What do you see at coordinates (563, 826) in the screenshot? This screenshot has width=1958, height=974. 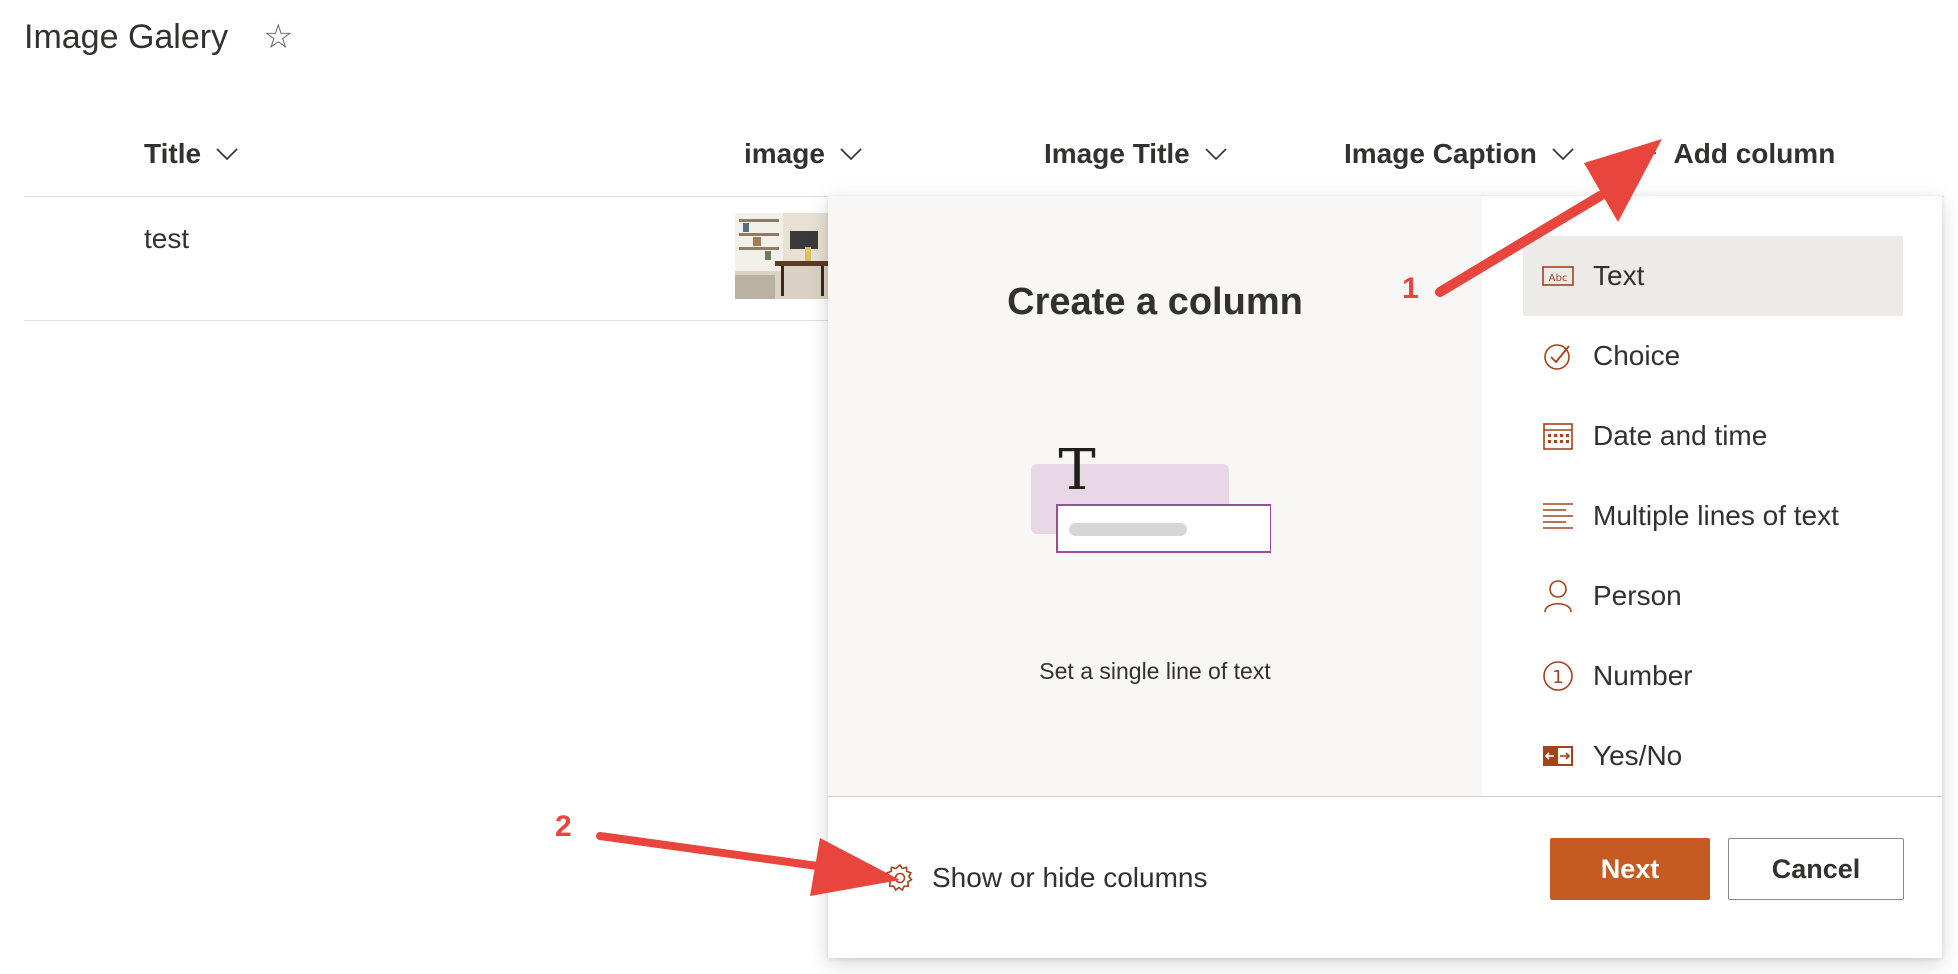 I see `annotation-number-2: 2` at bounding box center [563, 826].